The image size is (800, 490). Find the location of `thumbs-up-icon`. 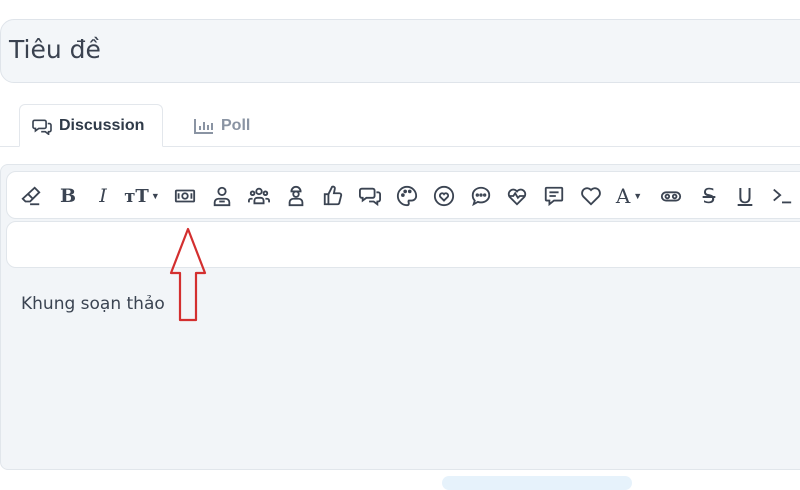

thumbs-up-icon is located at coordinates (333, 196).